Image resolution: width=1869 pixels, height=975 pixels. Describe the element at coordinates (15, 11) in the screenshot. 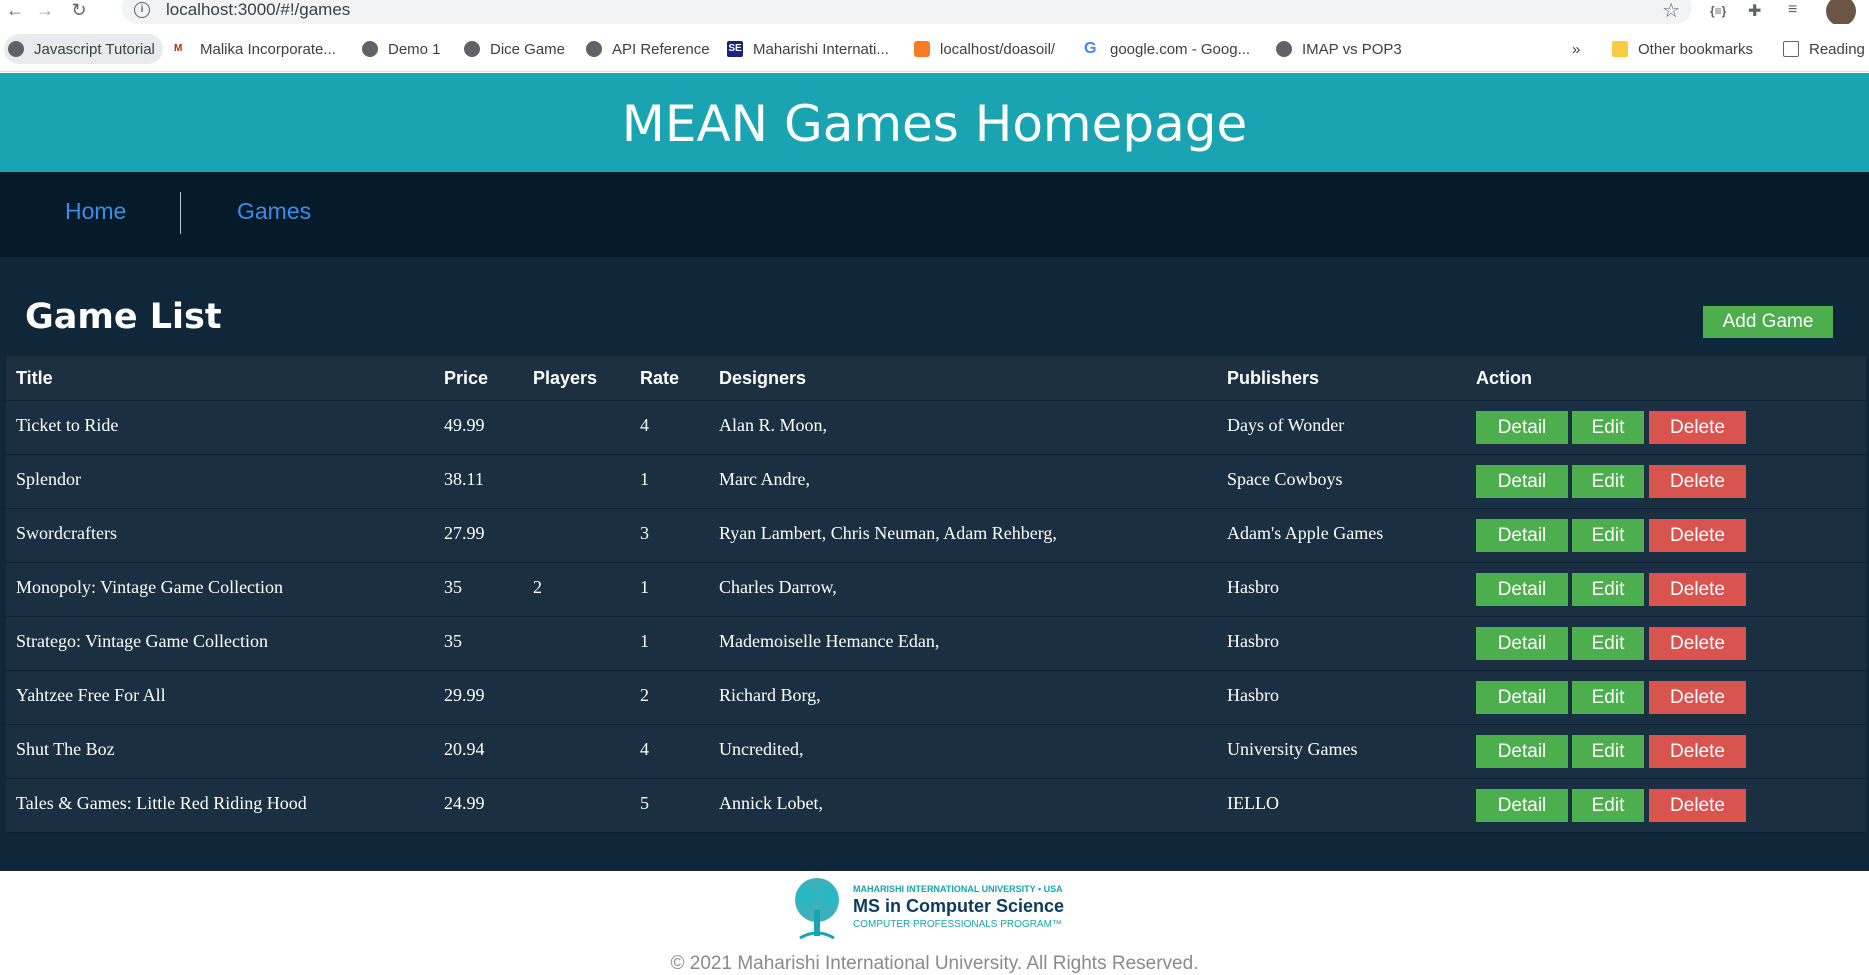

I see `back-icon: ←` at that location.